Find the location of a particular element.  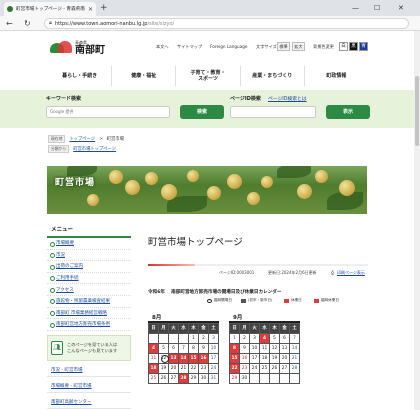

bg-white-button: 白 is located at coordinates (343, 46).